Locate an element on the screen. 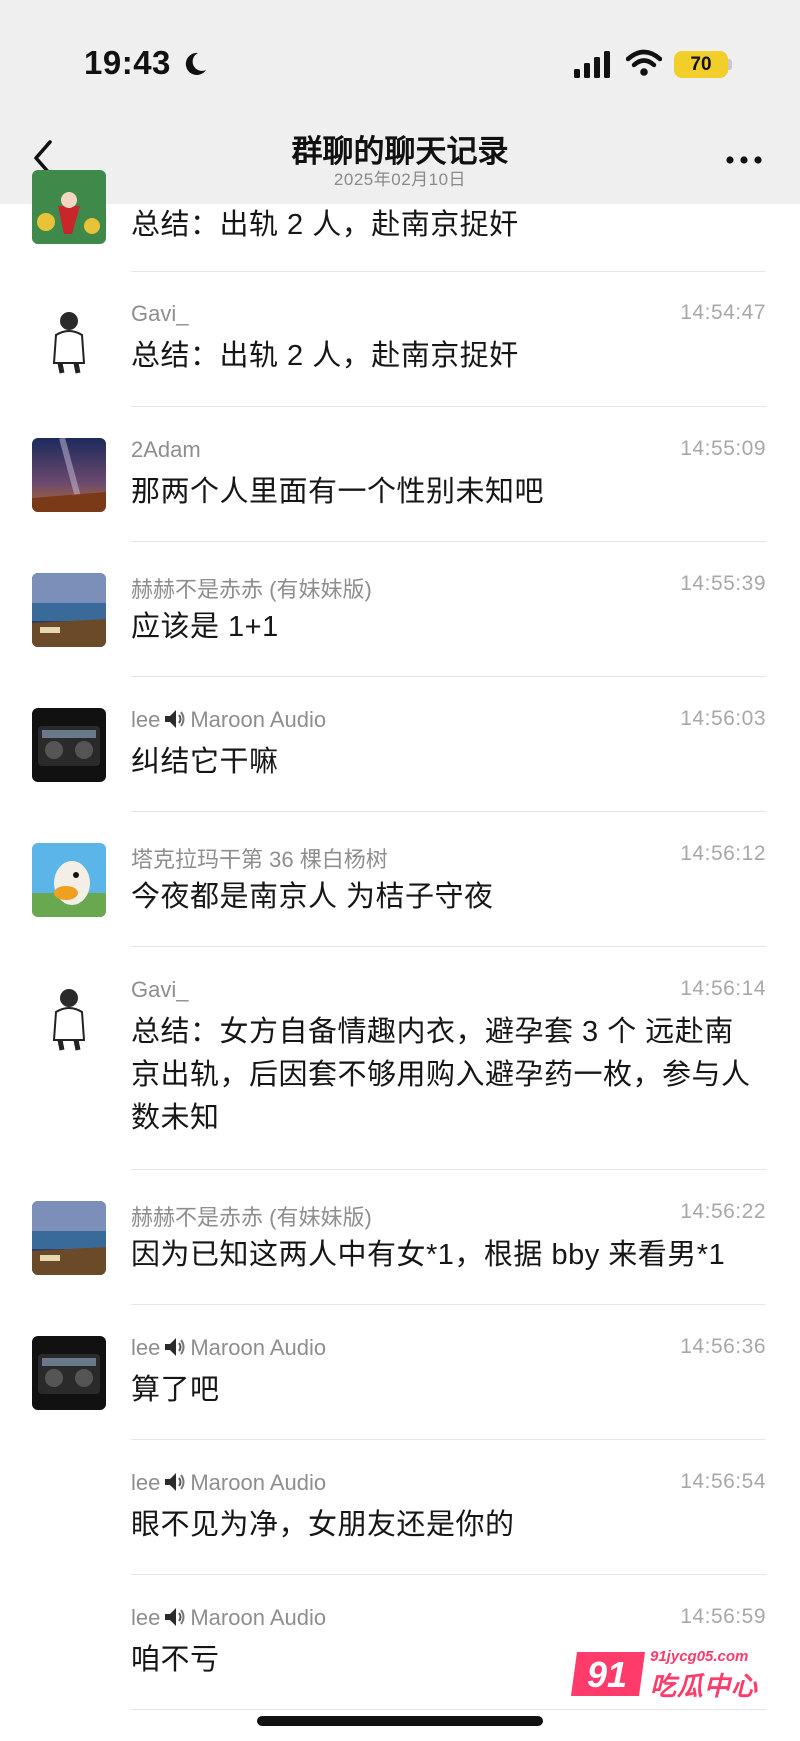 The height and width of the screenshot is (1741, 800). message-item: lee Maroon Audio 14:56:54 眼不见为净，女朋友还是你的 is located at coordinates (400, 1507).